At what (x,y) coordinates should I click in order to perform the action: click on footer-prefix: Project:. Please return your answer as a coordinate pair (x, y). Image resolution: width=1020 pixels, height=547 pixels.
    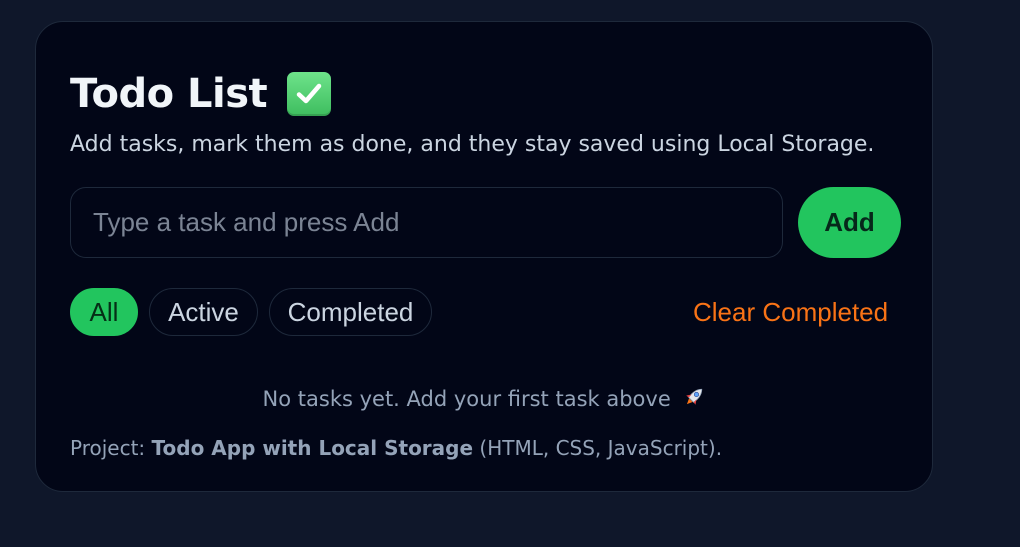
    Looking at the image, I should click on (111, 448).